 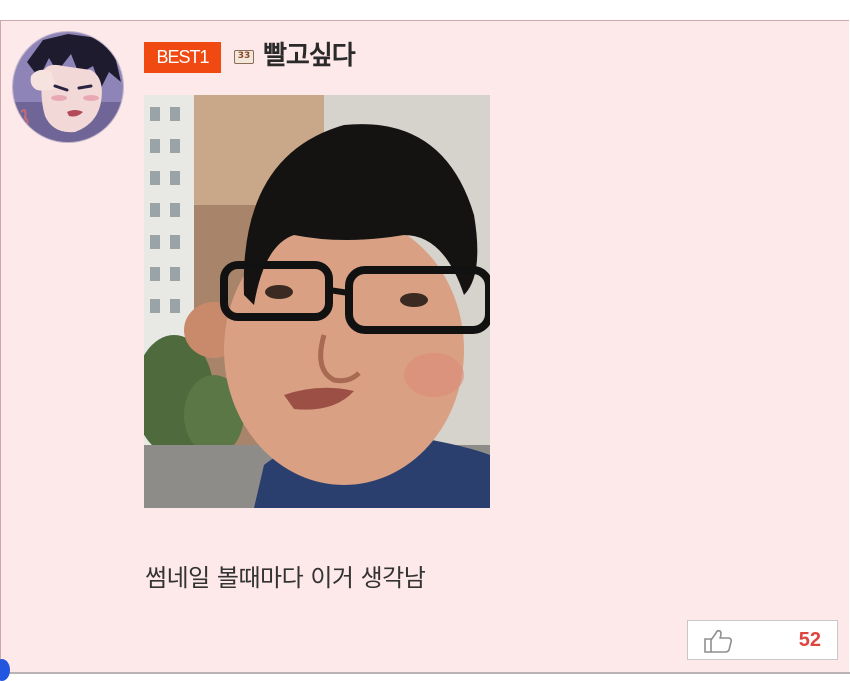 What do you see at coordinates (425, 10) in the screenshot?
I see `top-strip` at bounding box center [425, 10].